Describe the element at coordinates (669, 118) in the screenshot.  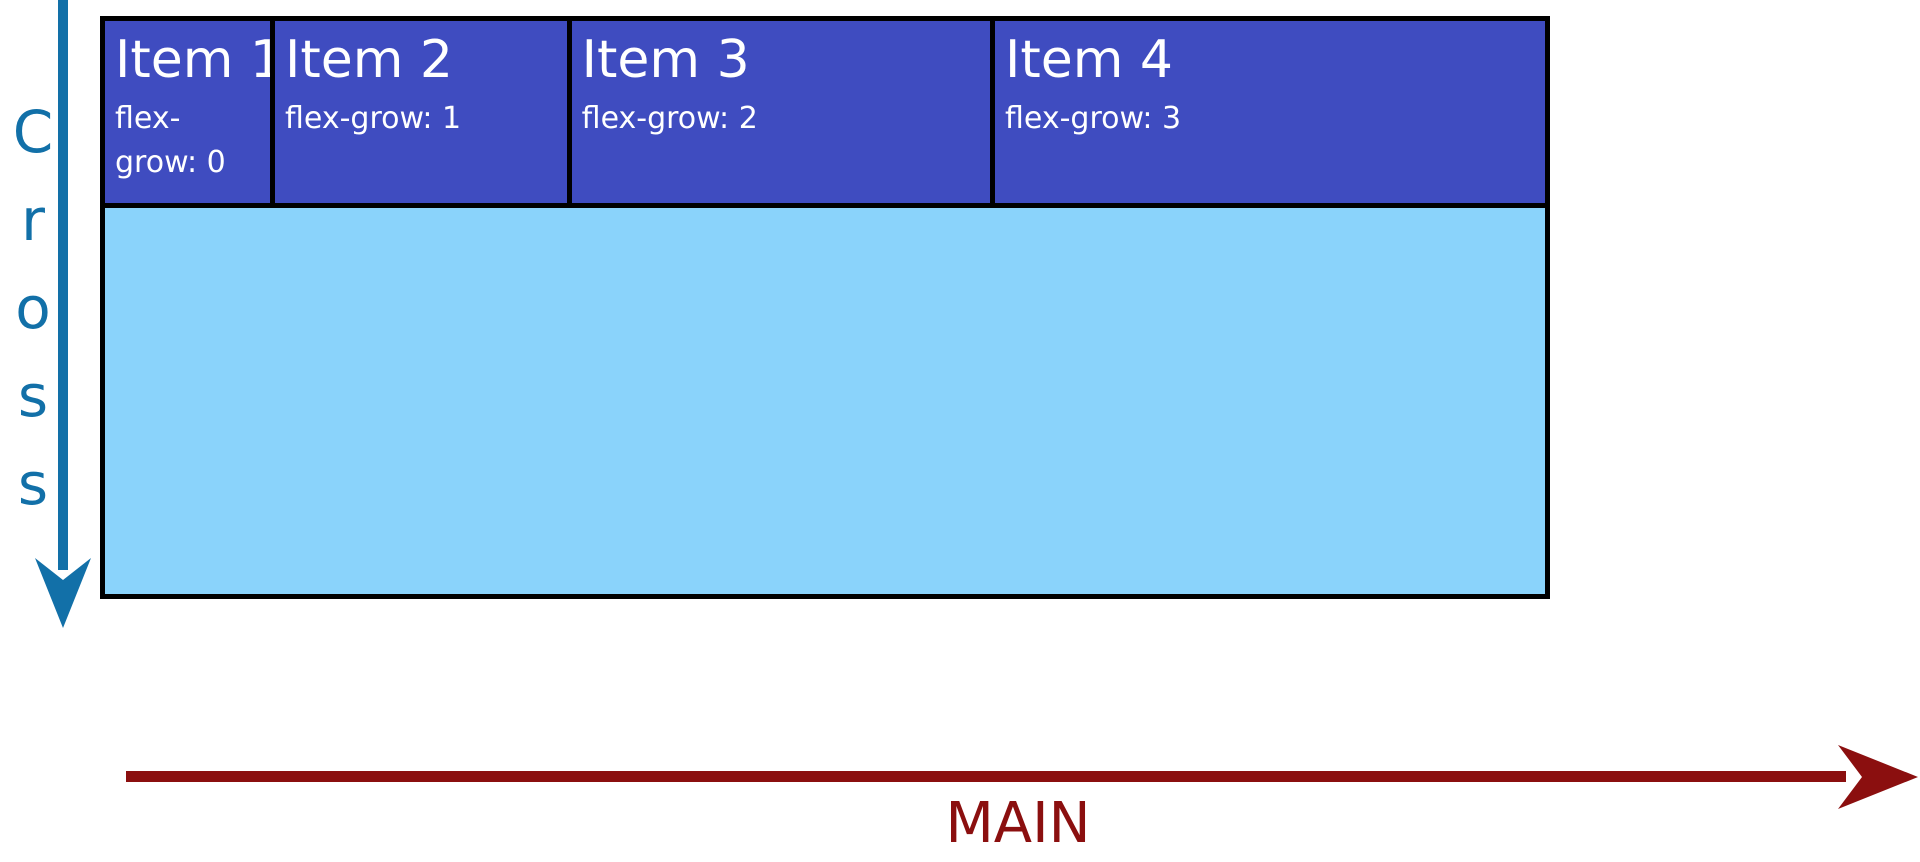
I see `flex-item-grow-value: flex-grow: 2` at that location.